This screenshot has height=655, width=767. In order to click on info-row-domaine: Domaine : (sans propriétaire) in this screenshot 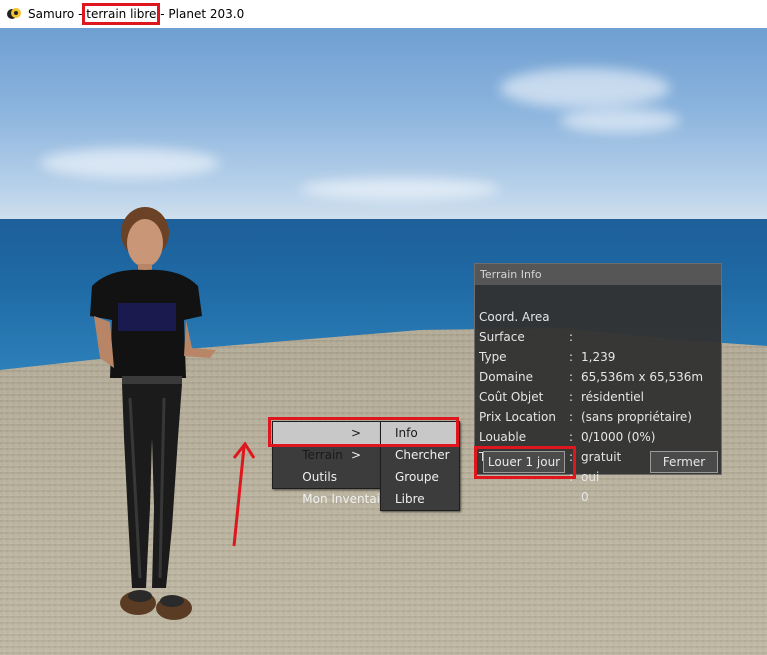, I will do `click(585, 385)`.